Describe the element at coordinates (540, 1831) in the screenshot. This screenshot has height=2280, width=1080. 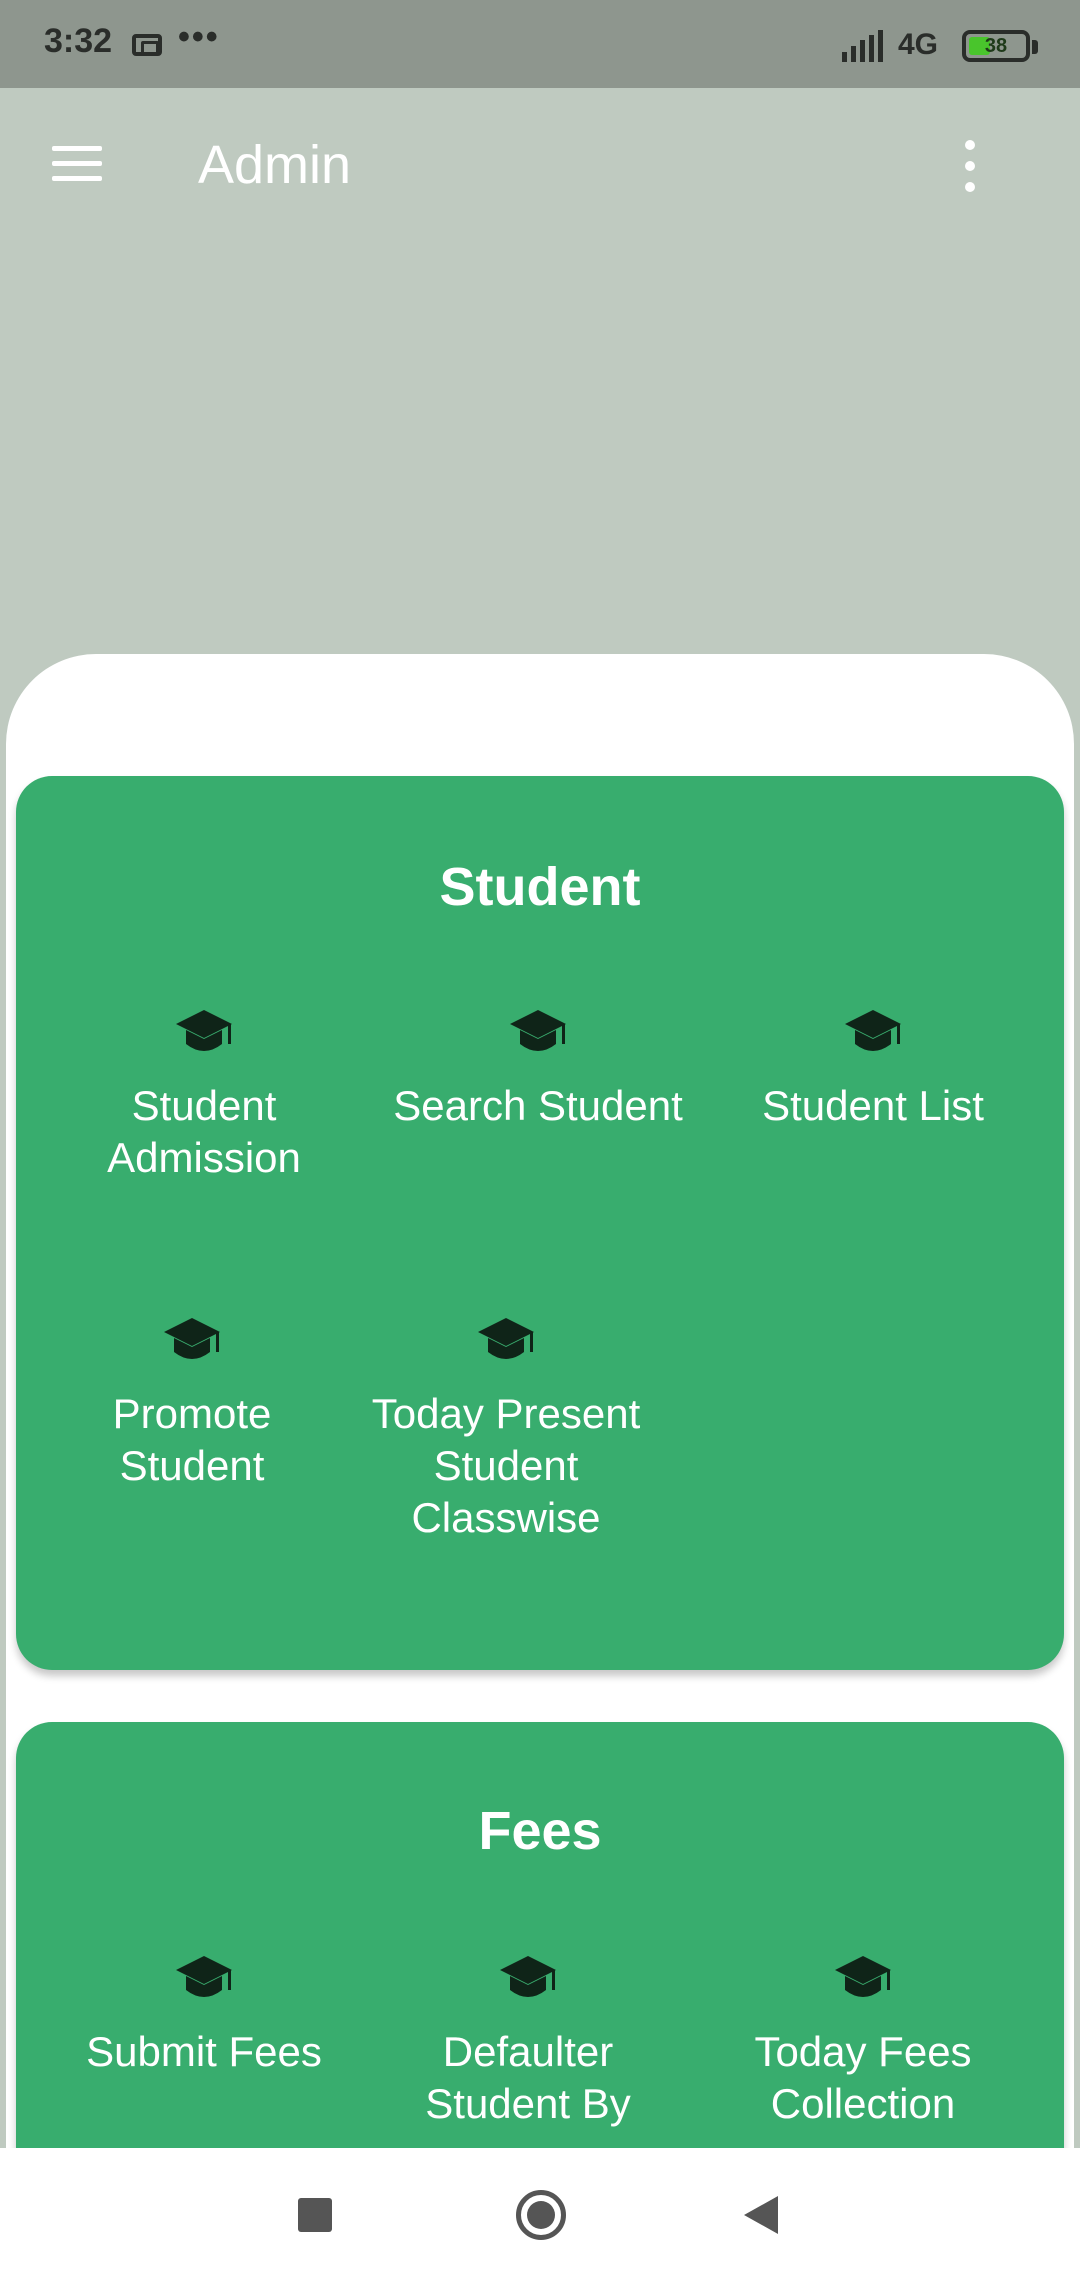
I see `section-title-fees: Fees` at that location.